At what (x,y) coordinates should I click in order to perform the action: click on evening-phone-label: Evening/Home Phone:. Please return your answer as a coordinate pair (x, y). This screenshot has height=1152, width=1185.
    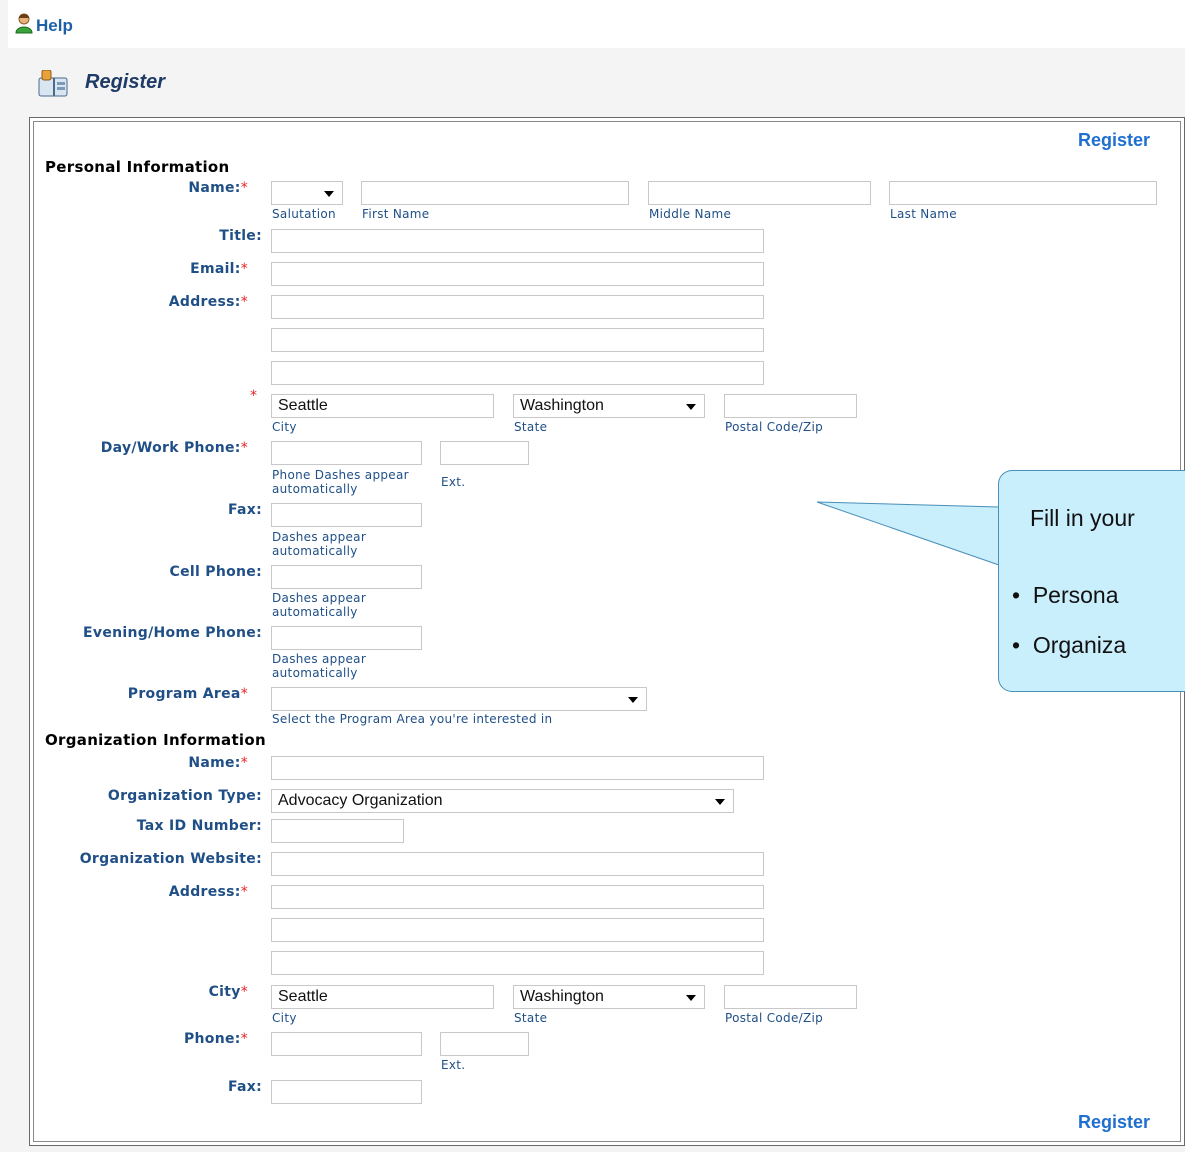
    Looking at the image, I should click on (172, 633).